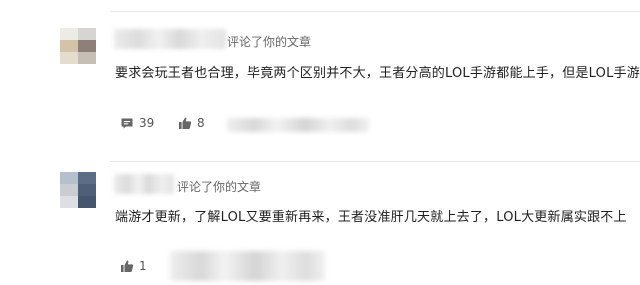 Image resolution: width=640 pixels, height=285 pixels. I want to click on reply-count: 39, so click(147, 123).